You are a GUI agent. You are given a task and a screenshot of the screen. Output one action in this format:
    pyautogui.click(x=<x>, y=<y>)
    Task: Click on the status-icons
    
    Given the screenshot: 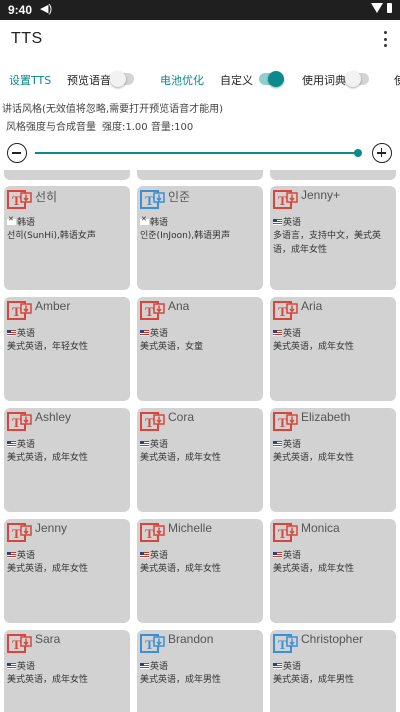 What is the action you would take?
    pyautogui.click(x=381, y=8)
    